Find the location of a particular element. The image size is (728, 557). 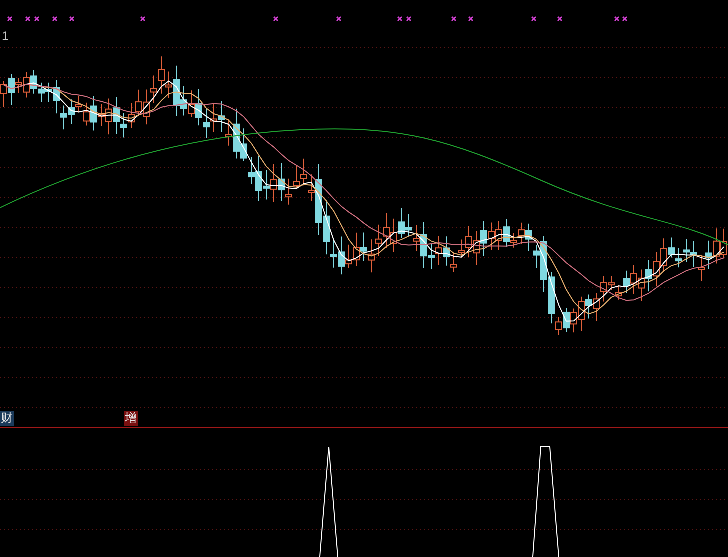

price-label: 1 is located at coordinates (5, 36).